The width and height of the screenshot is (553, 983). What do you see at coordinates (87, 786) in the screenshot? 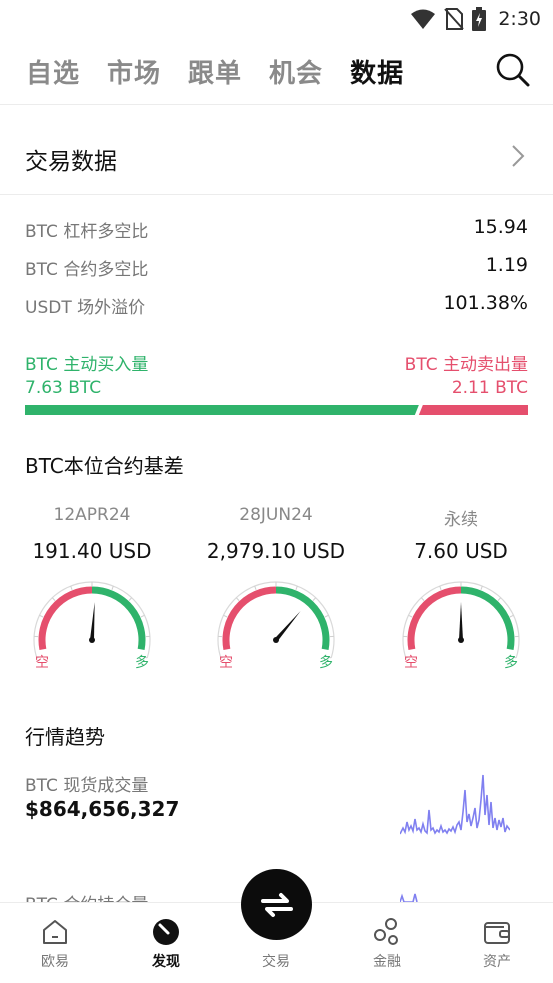
I see `spot-volume-label: BTC 现货成交量` at bounding box center [87, 786].